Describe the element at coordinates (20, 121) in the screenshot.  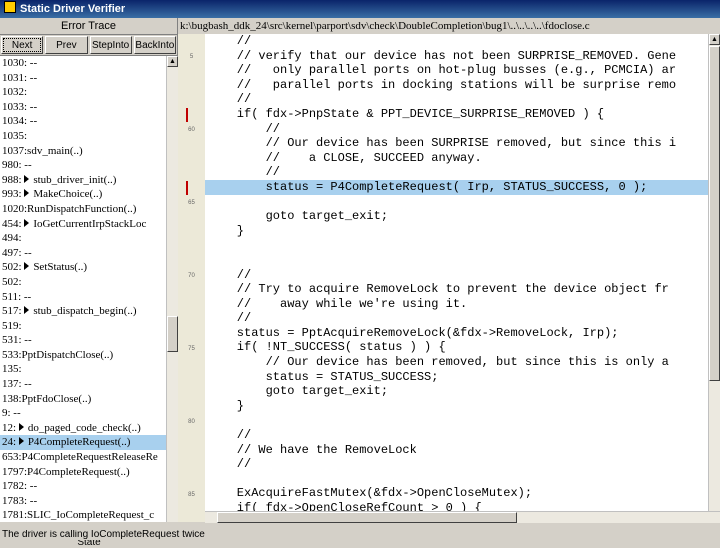
I see `trace-row-text: 1034: --` at that location.